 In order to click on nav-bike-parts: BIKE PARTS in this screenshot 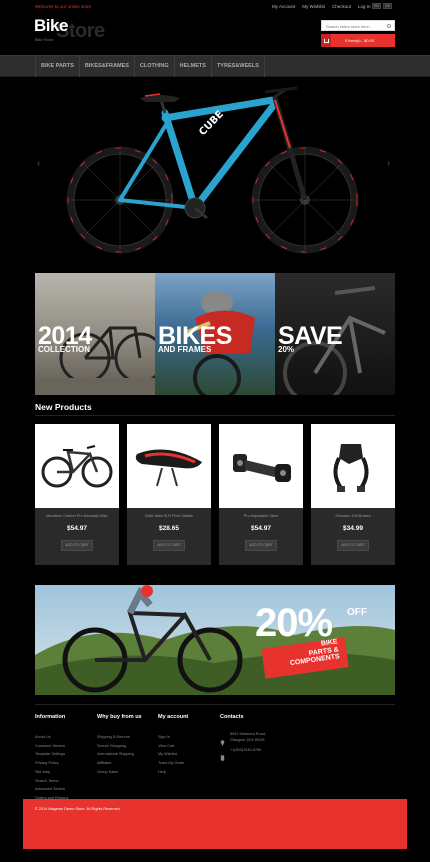, I will do `click(57, 66)`.